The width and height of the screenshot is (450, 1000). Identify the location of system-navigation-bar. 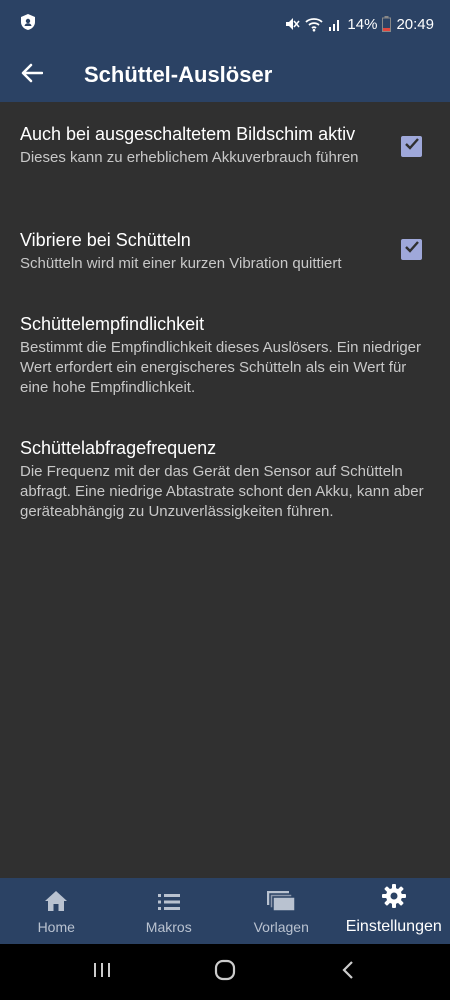
(225, 972).